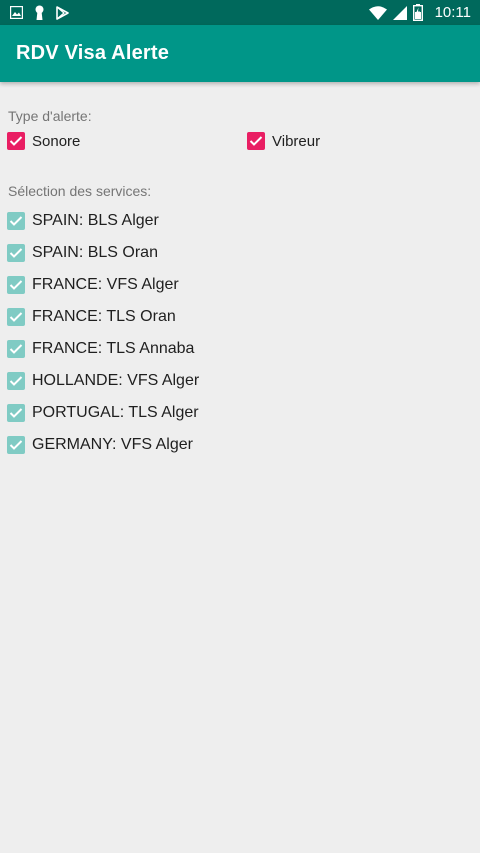 The height and width of the screenshot is (853, 480). Describe the element at coordinates (93, 53) in the screenshot. I see `app-title: RDV Visa Alerte` at that location.